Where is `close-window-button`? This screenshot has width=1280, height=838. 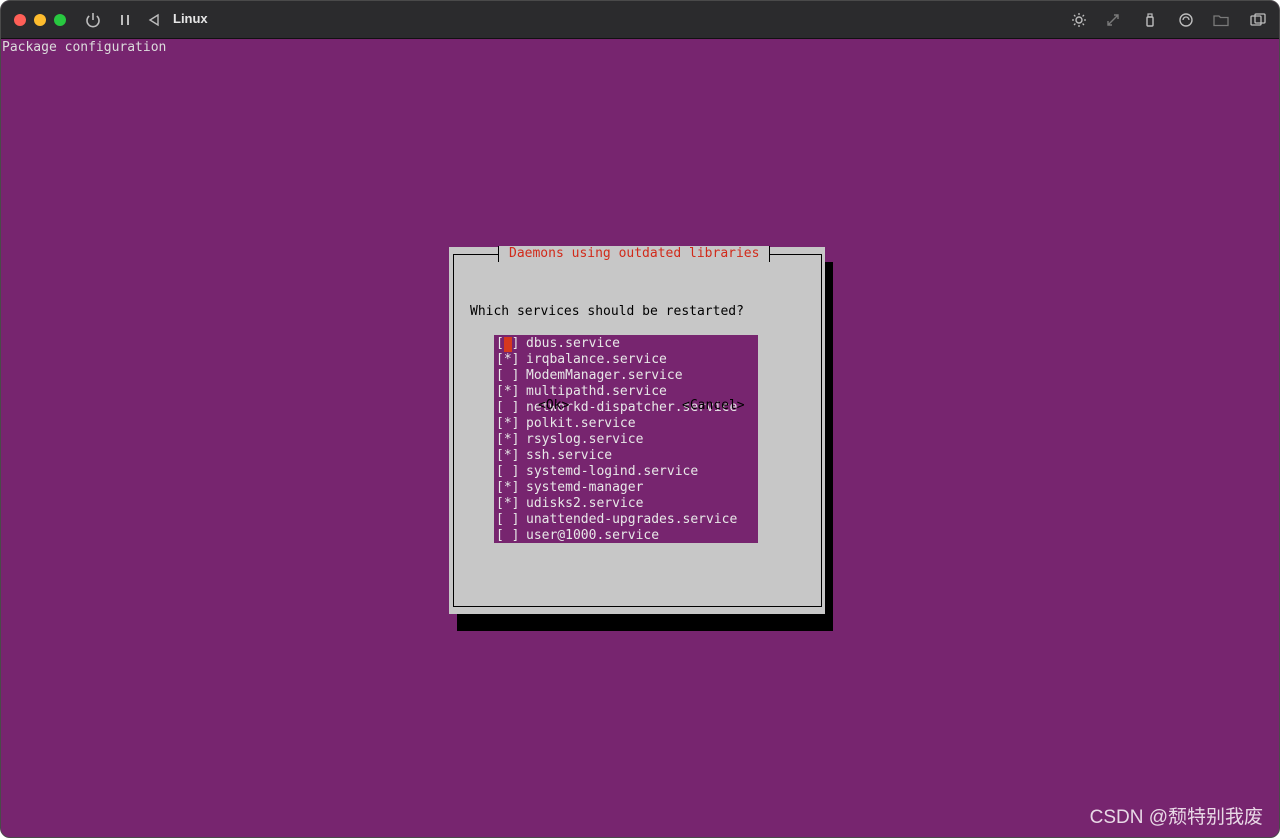
close-window-button is located at coordinates (20, 20).